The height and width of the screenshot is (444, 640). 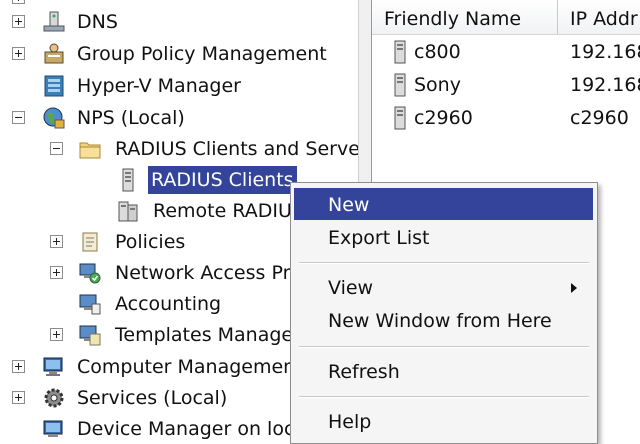 I want to click on tree-item-hyperv: Hyper-V Manager, so click(x=179, y=86).